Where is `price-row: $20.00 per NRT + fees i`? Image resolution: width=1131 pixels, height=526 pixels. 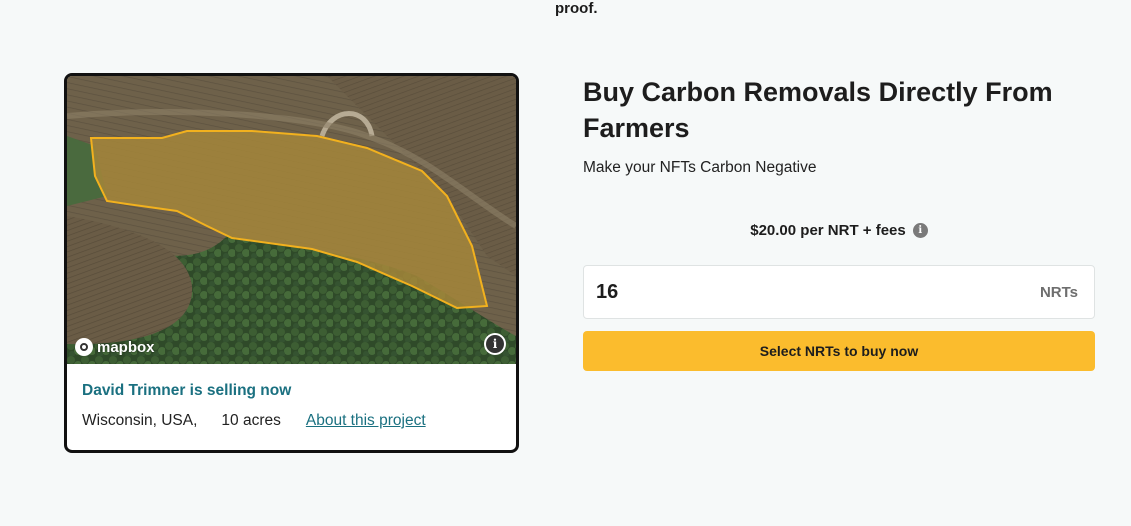 price-row: $20.00 per NRT + fees i is located at coordinates (839, 230).